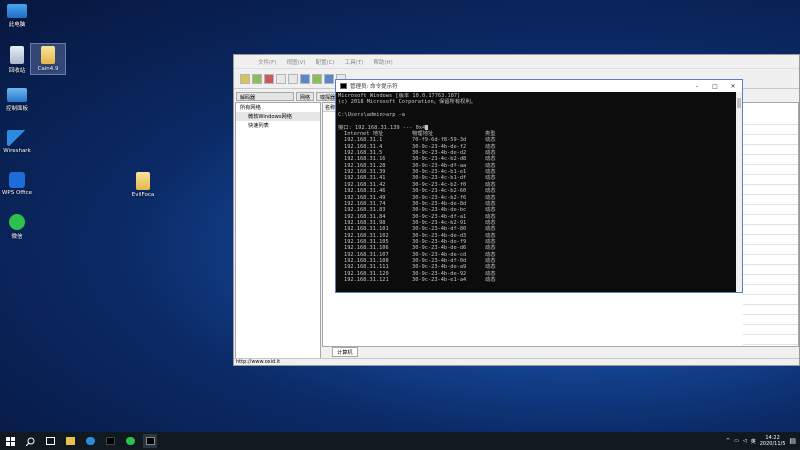 Image resolution: width=800 pixels, height=450 pixels. I want to click on desktop-icon-wps-office: WPS Office, so click(17, 184).